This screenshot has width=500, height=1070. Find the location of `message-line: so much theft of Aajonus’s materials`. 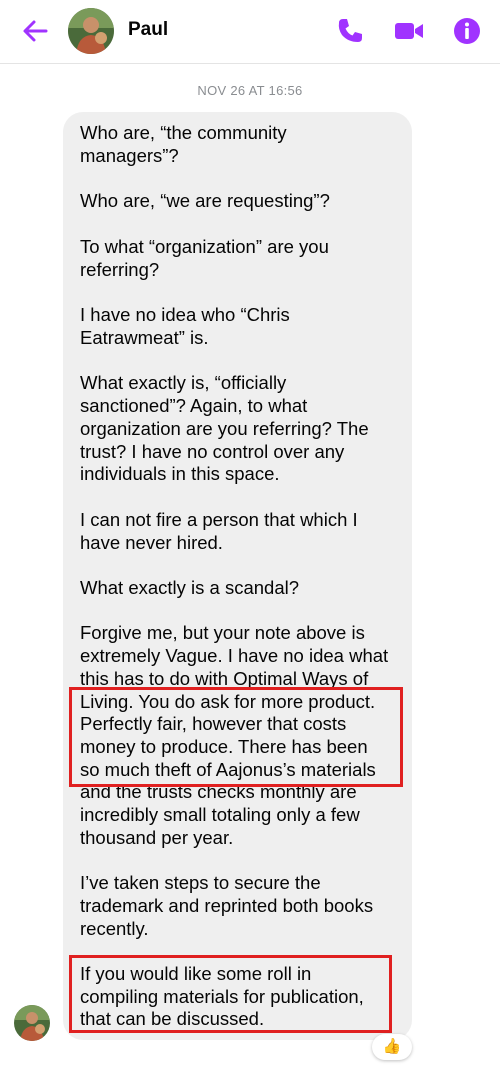

message-line: so much theft of Aajonus’s materials is located at coordinates (228, 769).